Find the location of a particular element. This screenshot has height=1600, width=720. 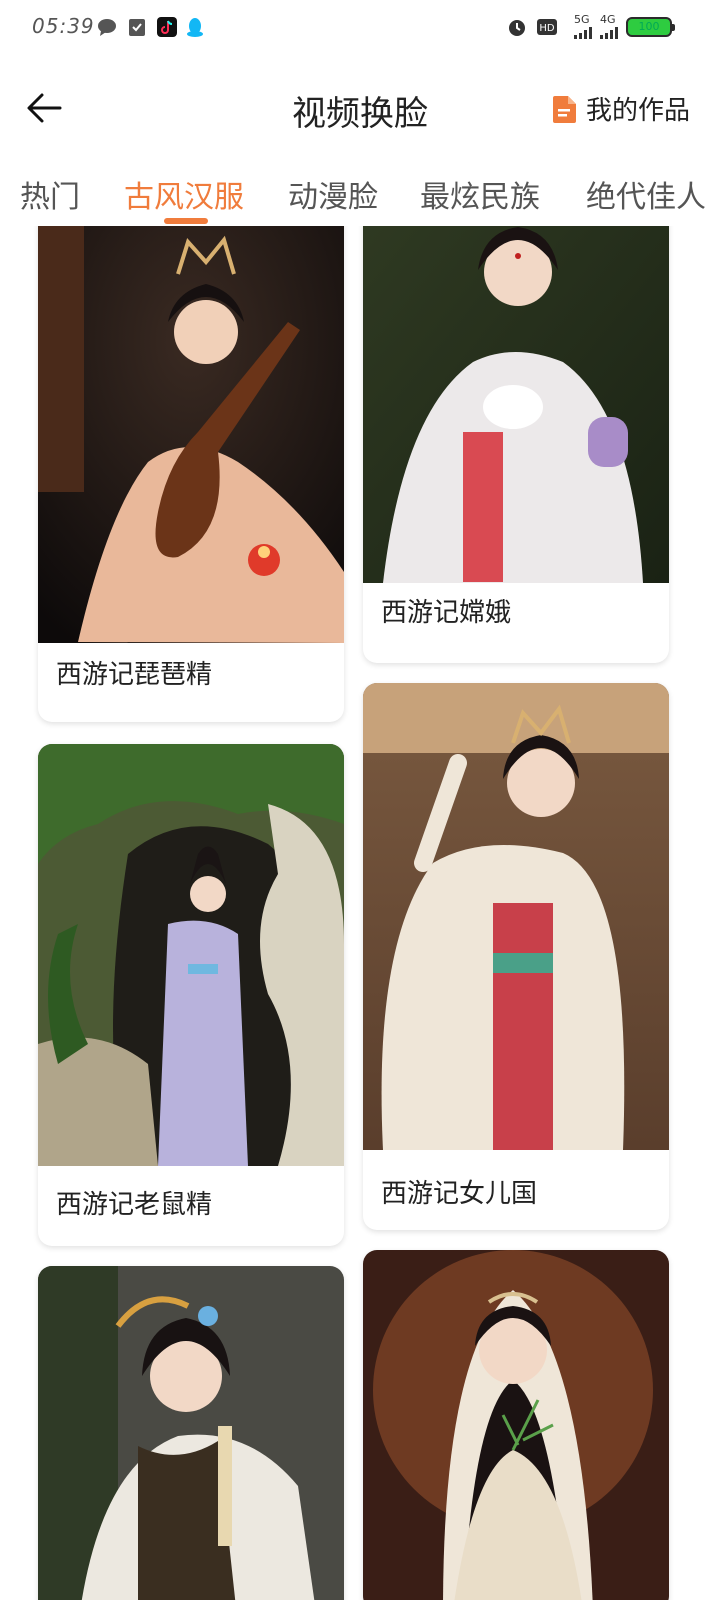

battery-icon: 100 is located at coordinates (650, 26).